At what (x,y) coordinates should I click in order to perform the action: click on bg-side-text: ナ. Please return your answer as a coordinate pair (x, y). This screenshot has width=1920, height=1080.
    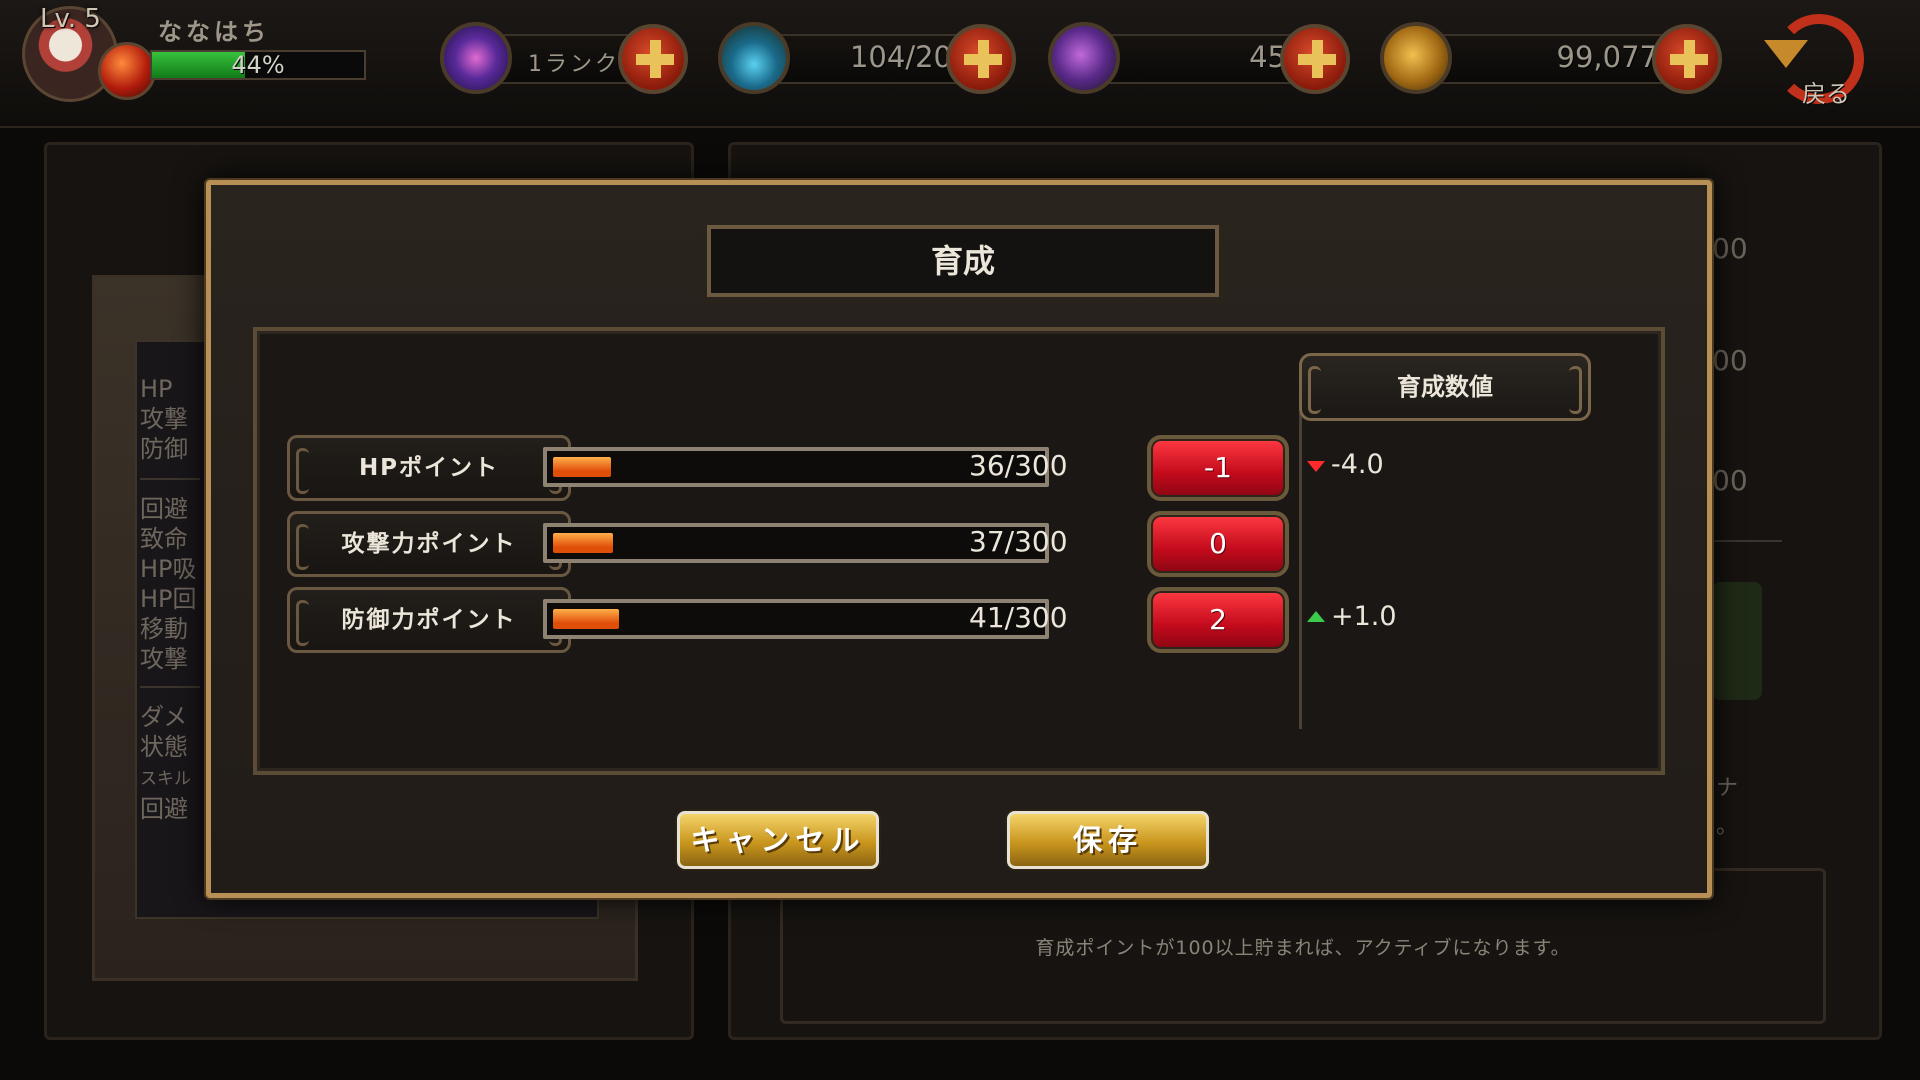
    Looking at the image, I should click on (1727, 788).